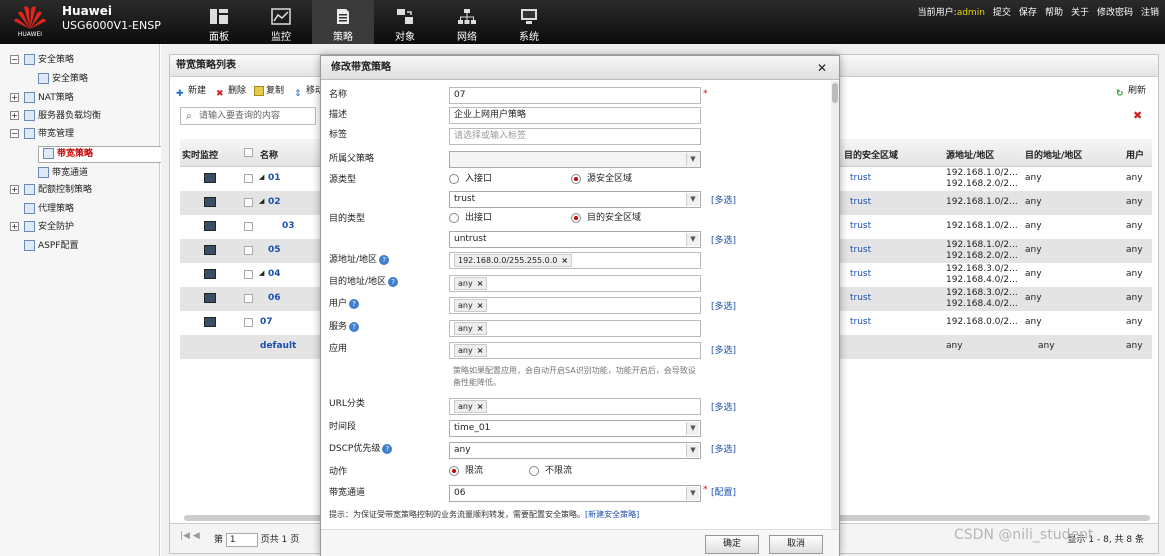  I want to click on new-button: ✚ 新建, so click(191, 91).